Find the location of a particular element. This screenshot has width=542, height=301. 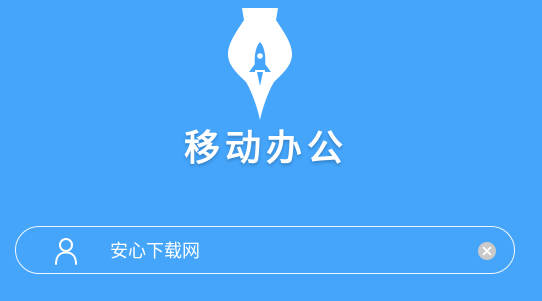

username-input is located at coordinates (280, 250).